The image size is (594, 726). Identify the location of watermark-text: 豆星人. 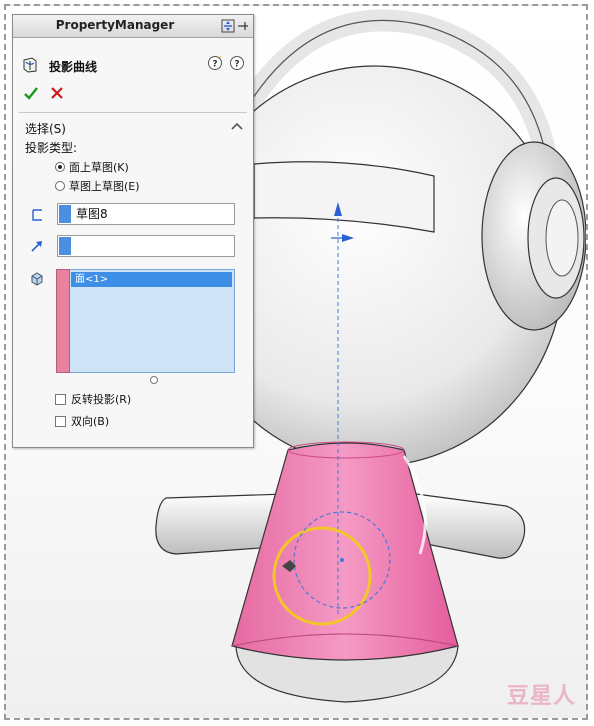
(541, 696).